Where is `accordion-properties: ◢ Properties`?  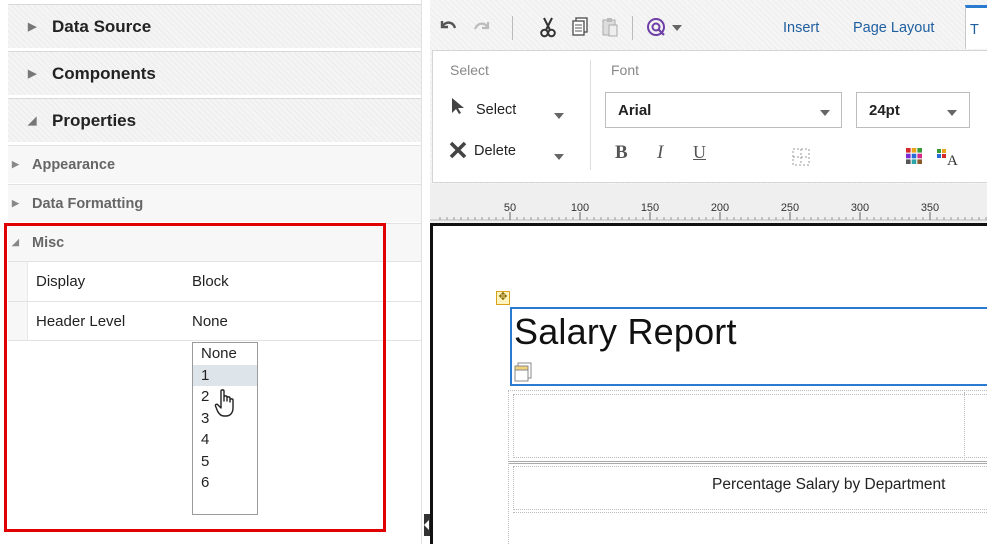 accordion-properties: ◢ Properties is located at coordinates (214, 120).